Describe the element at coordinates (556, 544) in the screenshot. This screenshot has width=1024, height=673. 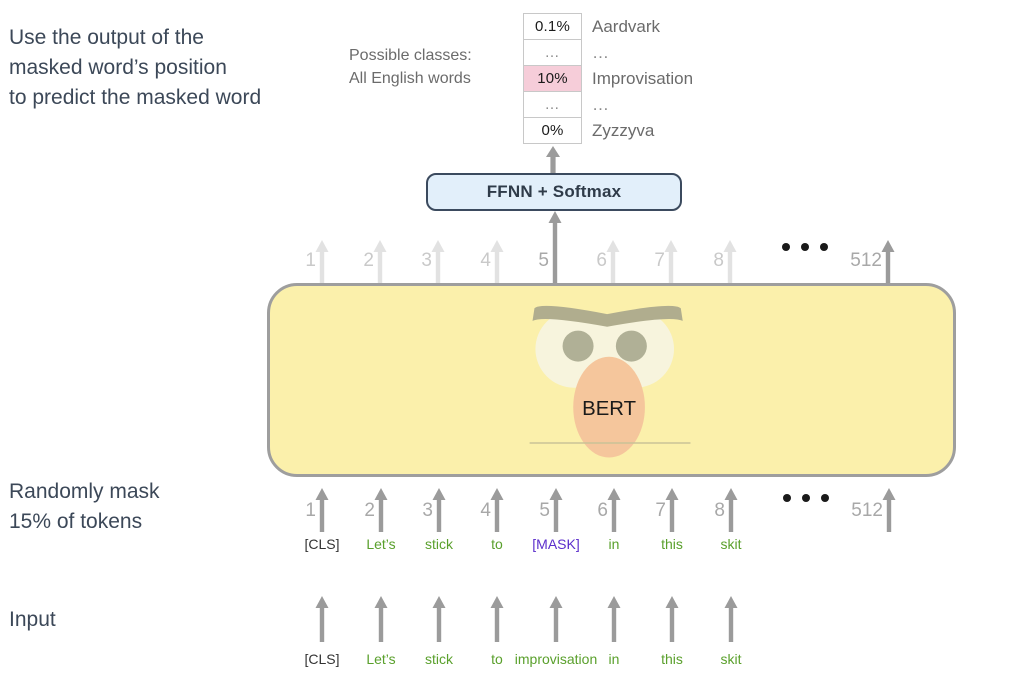
I see `masked-token: [MASK]` at that location.